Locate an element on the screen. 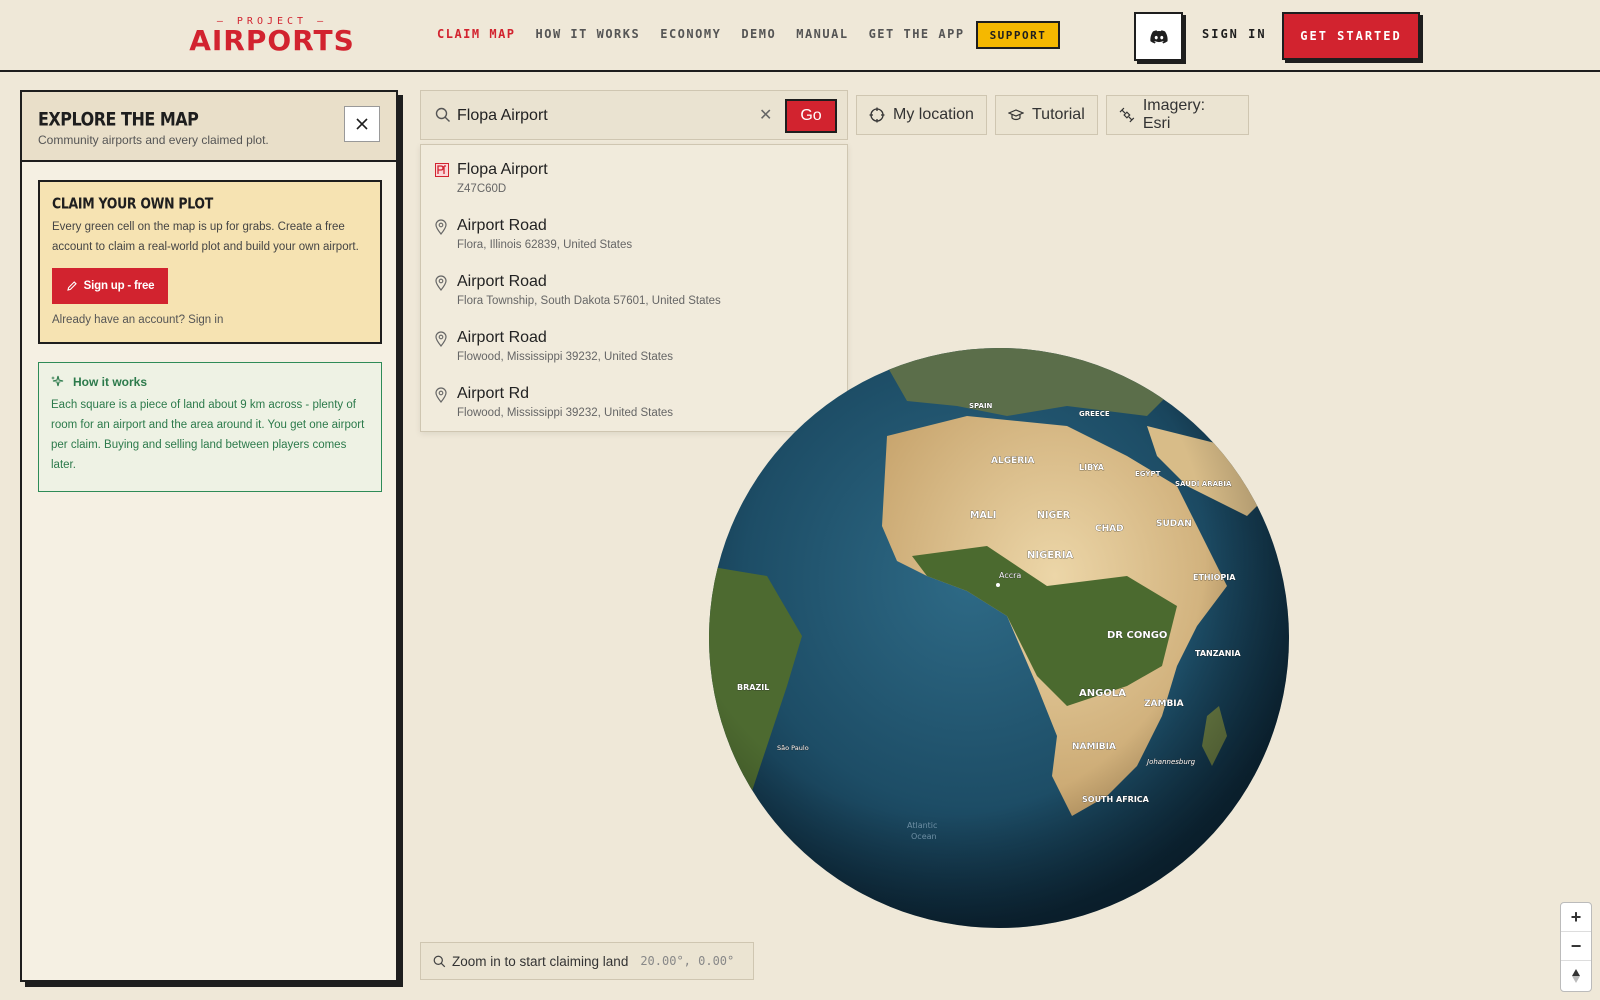 The image size is (1600, 1000). coordinate-readout: 20.00°, 0.00° is located at coordinates (687, 961).